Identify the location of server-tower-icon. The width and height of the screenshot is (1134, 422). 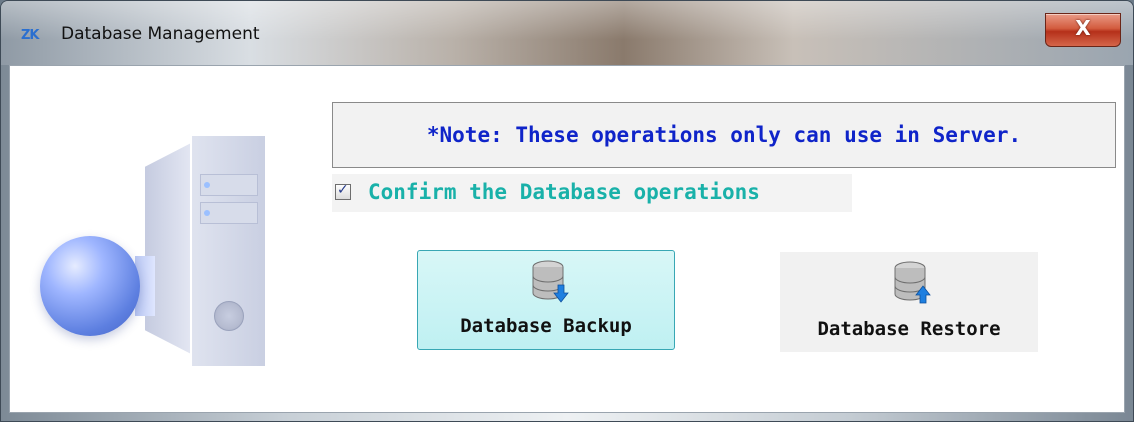
(227, 251).